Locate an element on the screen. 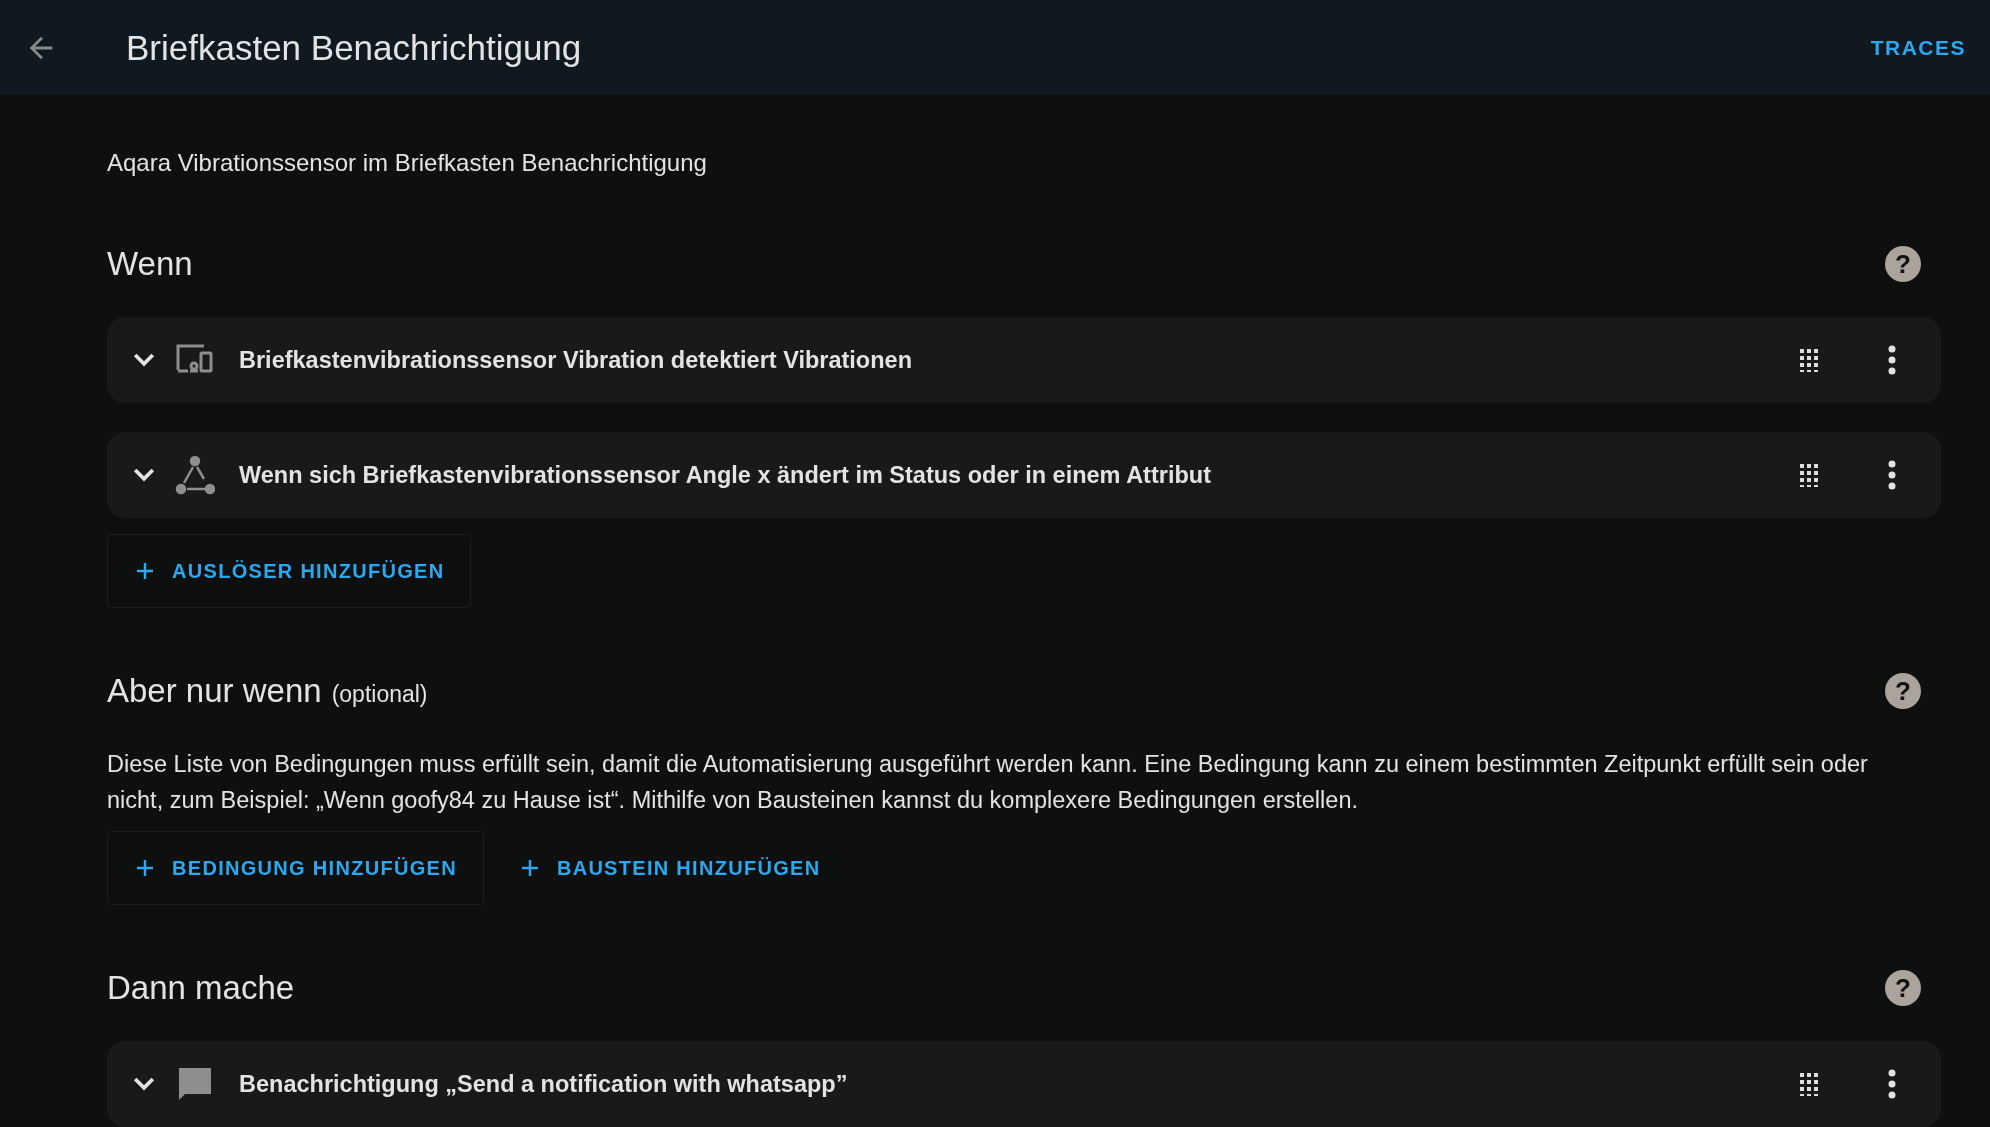 This screenshot has width=1990, height=1127. row-title: Briefkastenvibrationssensor Vibration detektiert Vibrationen is located at coordinates (576, 360).